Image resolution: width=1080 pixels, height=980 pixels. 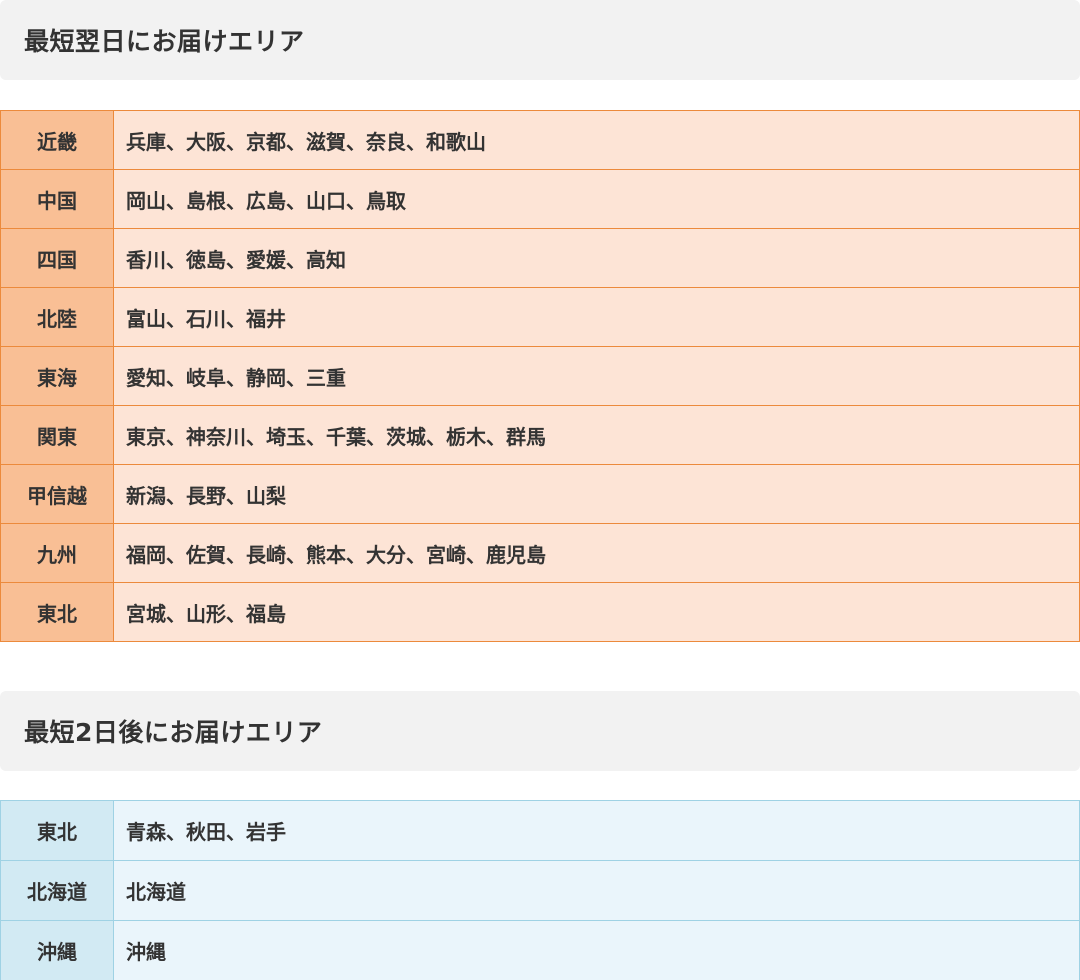 I want to click on table-row: 東北 宮城、山形、福島, so click(x=540, y=612).